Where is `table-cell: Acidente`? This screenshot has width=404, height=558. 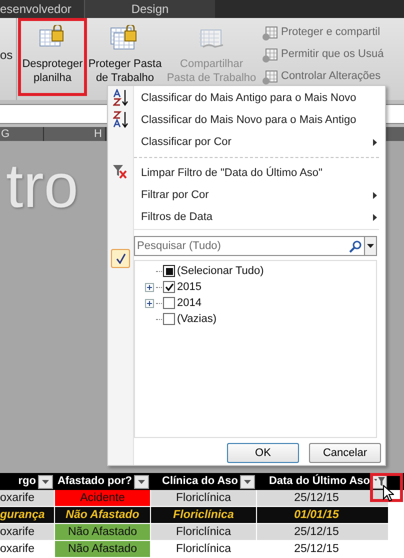 table-cell: Acidente is located at coordinates (103, 498).